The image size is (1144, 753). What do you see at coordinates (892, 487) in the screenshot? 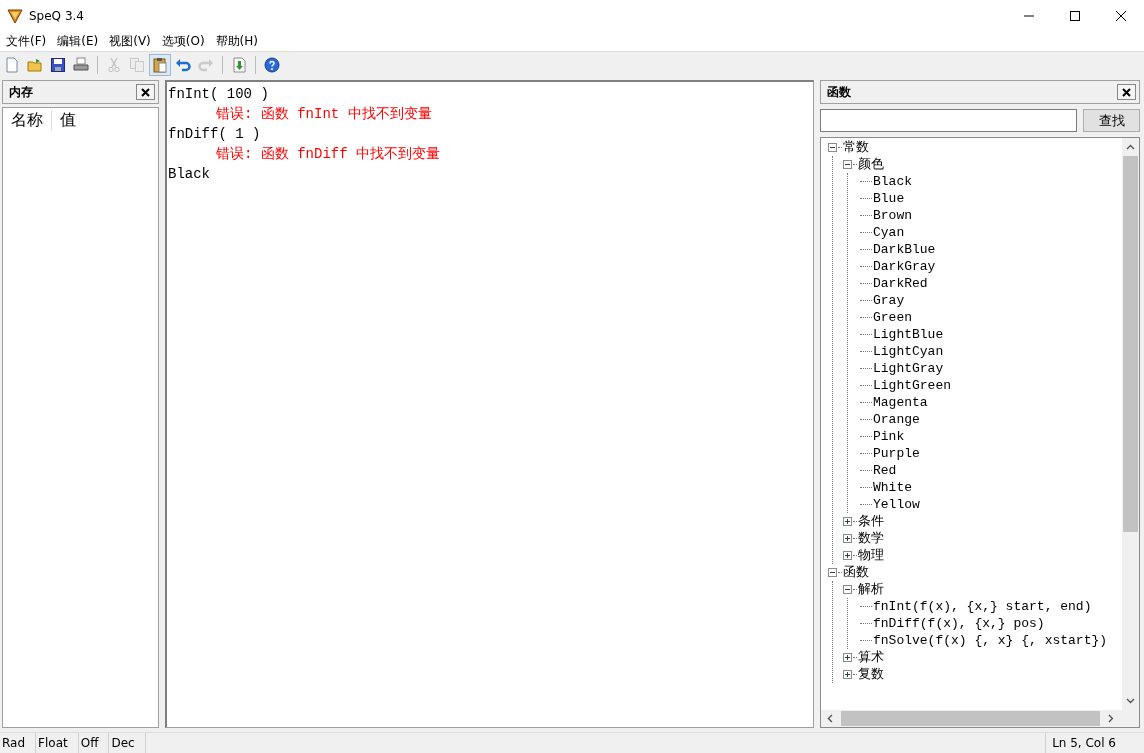
I see `tree-item: White` at bounding box center [892, 487].